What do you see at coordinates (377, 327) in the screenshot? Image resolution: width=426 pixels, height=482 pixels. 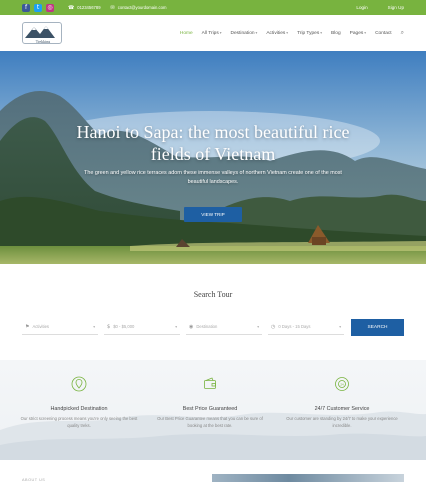 I see `search-button: SEARCH` at bounding box center [377, 327].